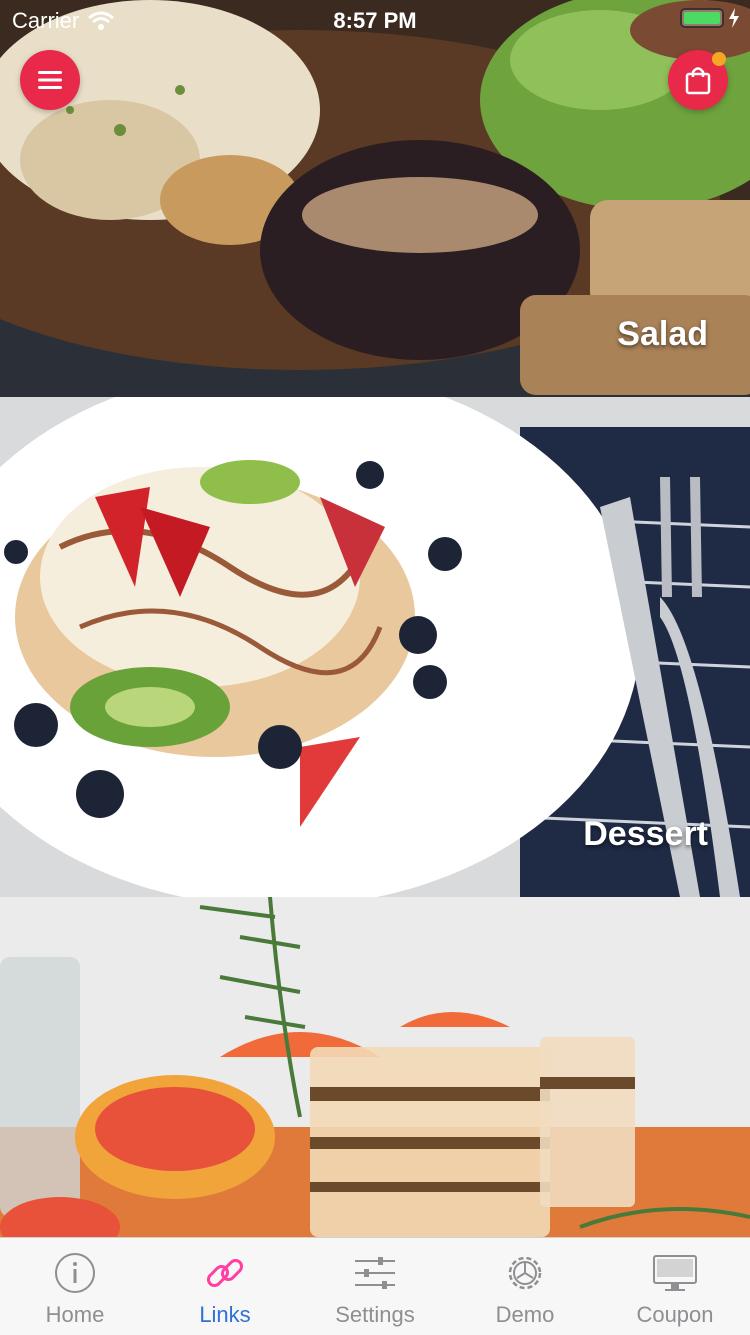 The height and width of the screenshot is (1335, 750). Describe the element at coordinates (525, 1273) in the screenshot. I see `gear-icon` at that location.